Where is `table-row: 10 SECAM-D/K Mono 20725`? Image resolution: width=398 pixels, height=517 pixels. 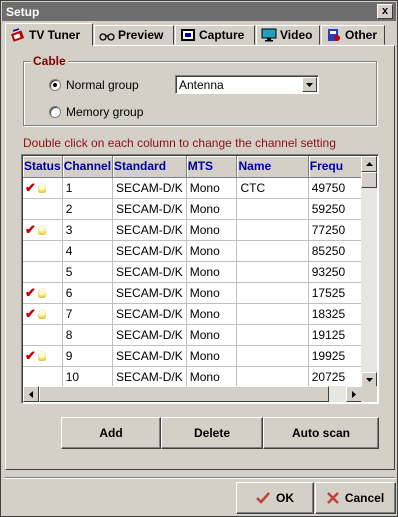 table-row: 10 SECAM-D/K Mono 20725 is located at coordinates (192, 377).